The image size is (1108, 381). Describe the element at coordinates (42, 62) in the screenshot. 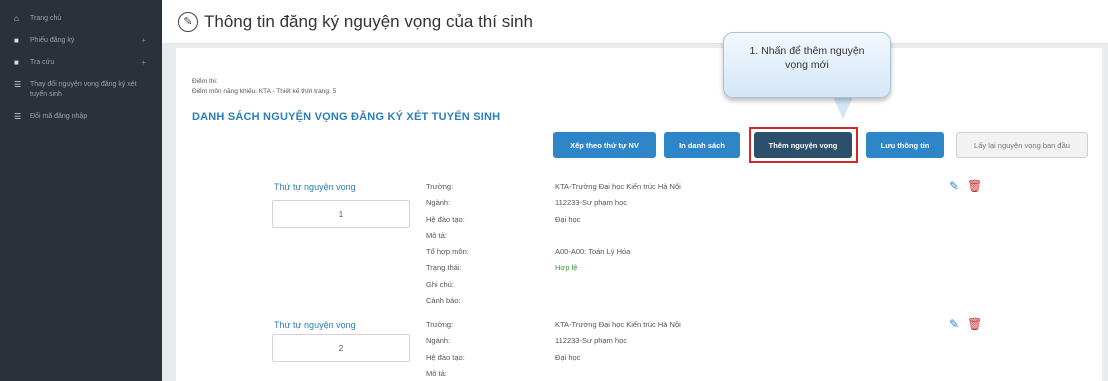

I see `sidebar-item-label: Tra cứu` at that location.